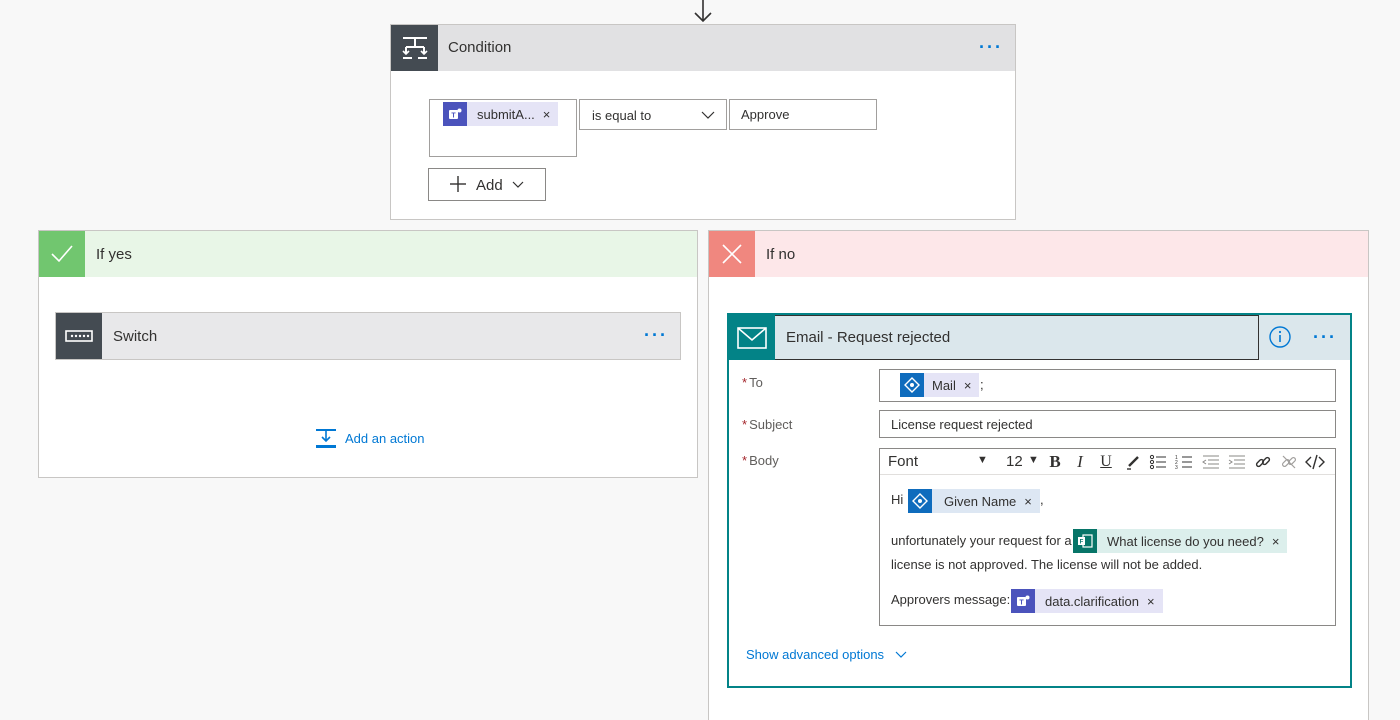 This screenshot has height=720, width=1400. What do you see at coordinates (1039, 337) in the screenshot?
I see `email-action-header: Email - Request rejected ···` at bounding box center [1039, 337].